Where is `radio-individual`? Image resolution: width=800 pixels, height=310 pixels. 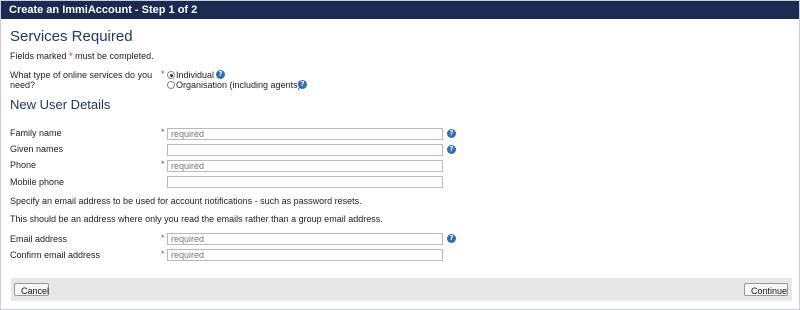 radio-individual is located at coordinates (171, 75).